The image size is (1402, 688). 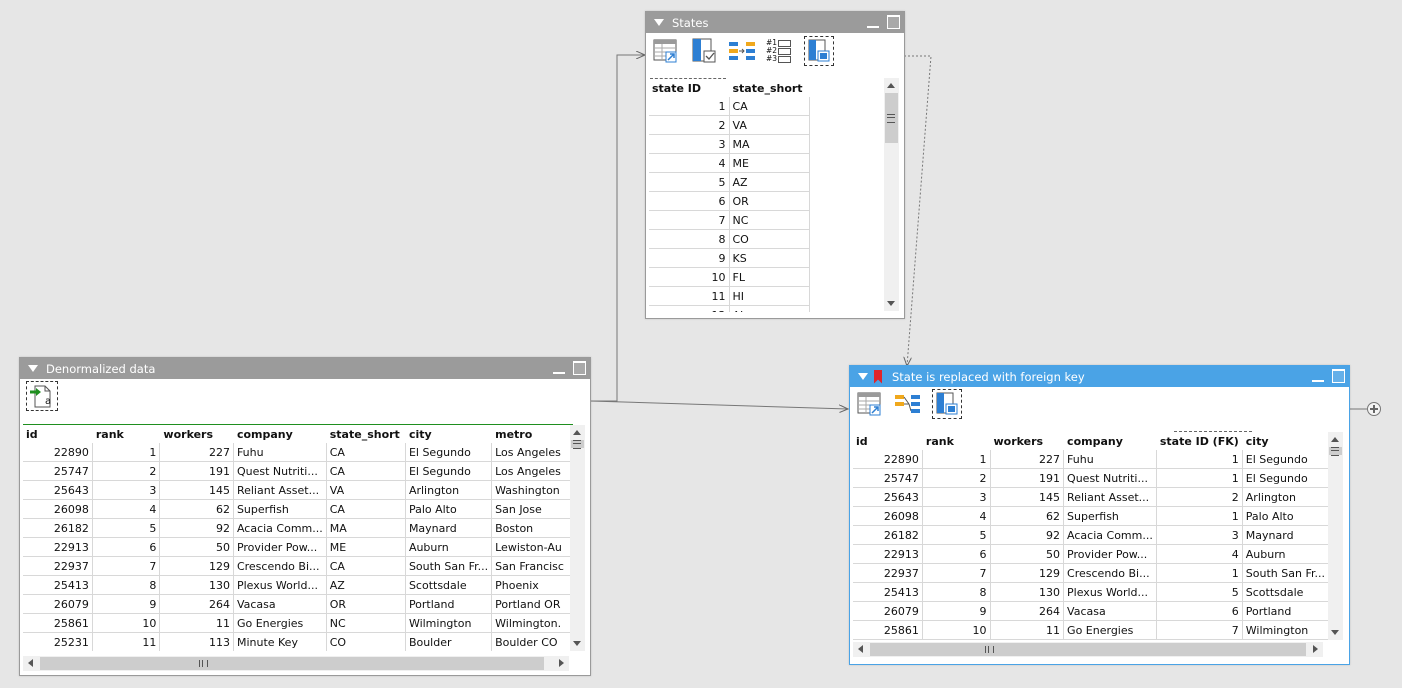 What do you see at coordinates (577, 538) in the screenshot?
I see `denormalized-vertical-scrollbar` at bounding box center [577, 538].